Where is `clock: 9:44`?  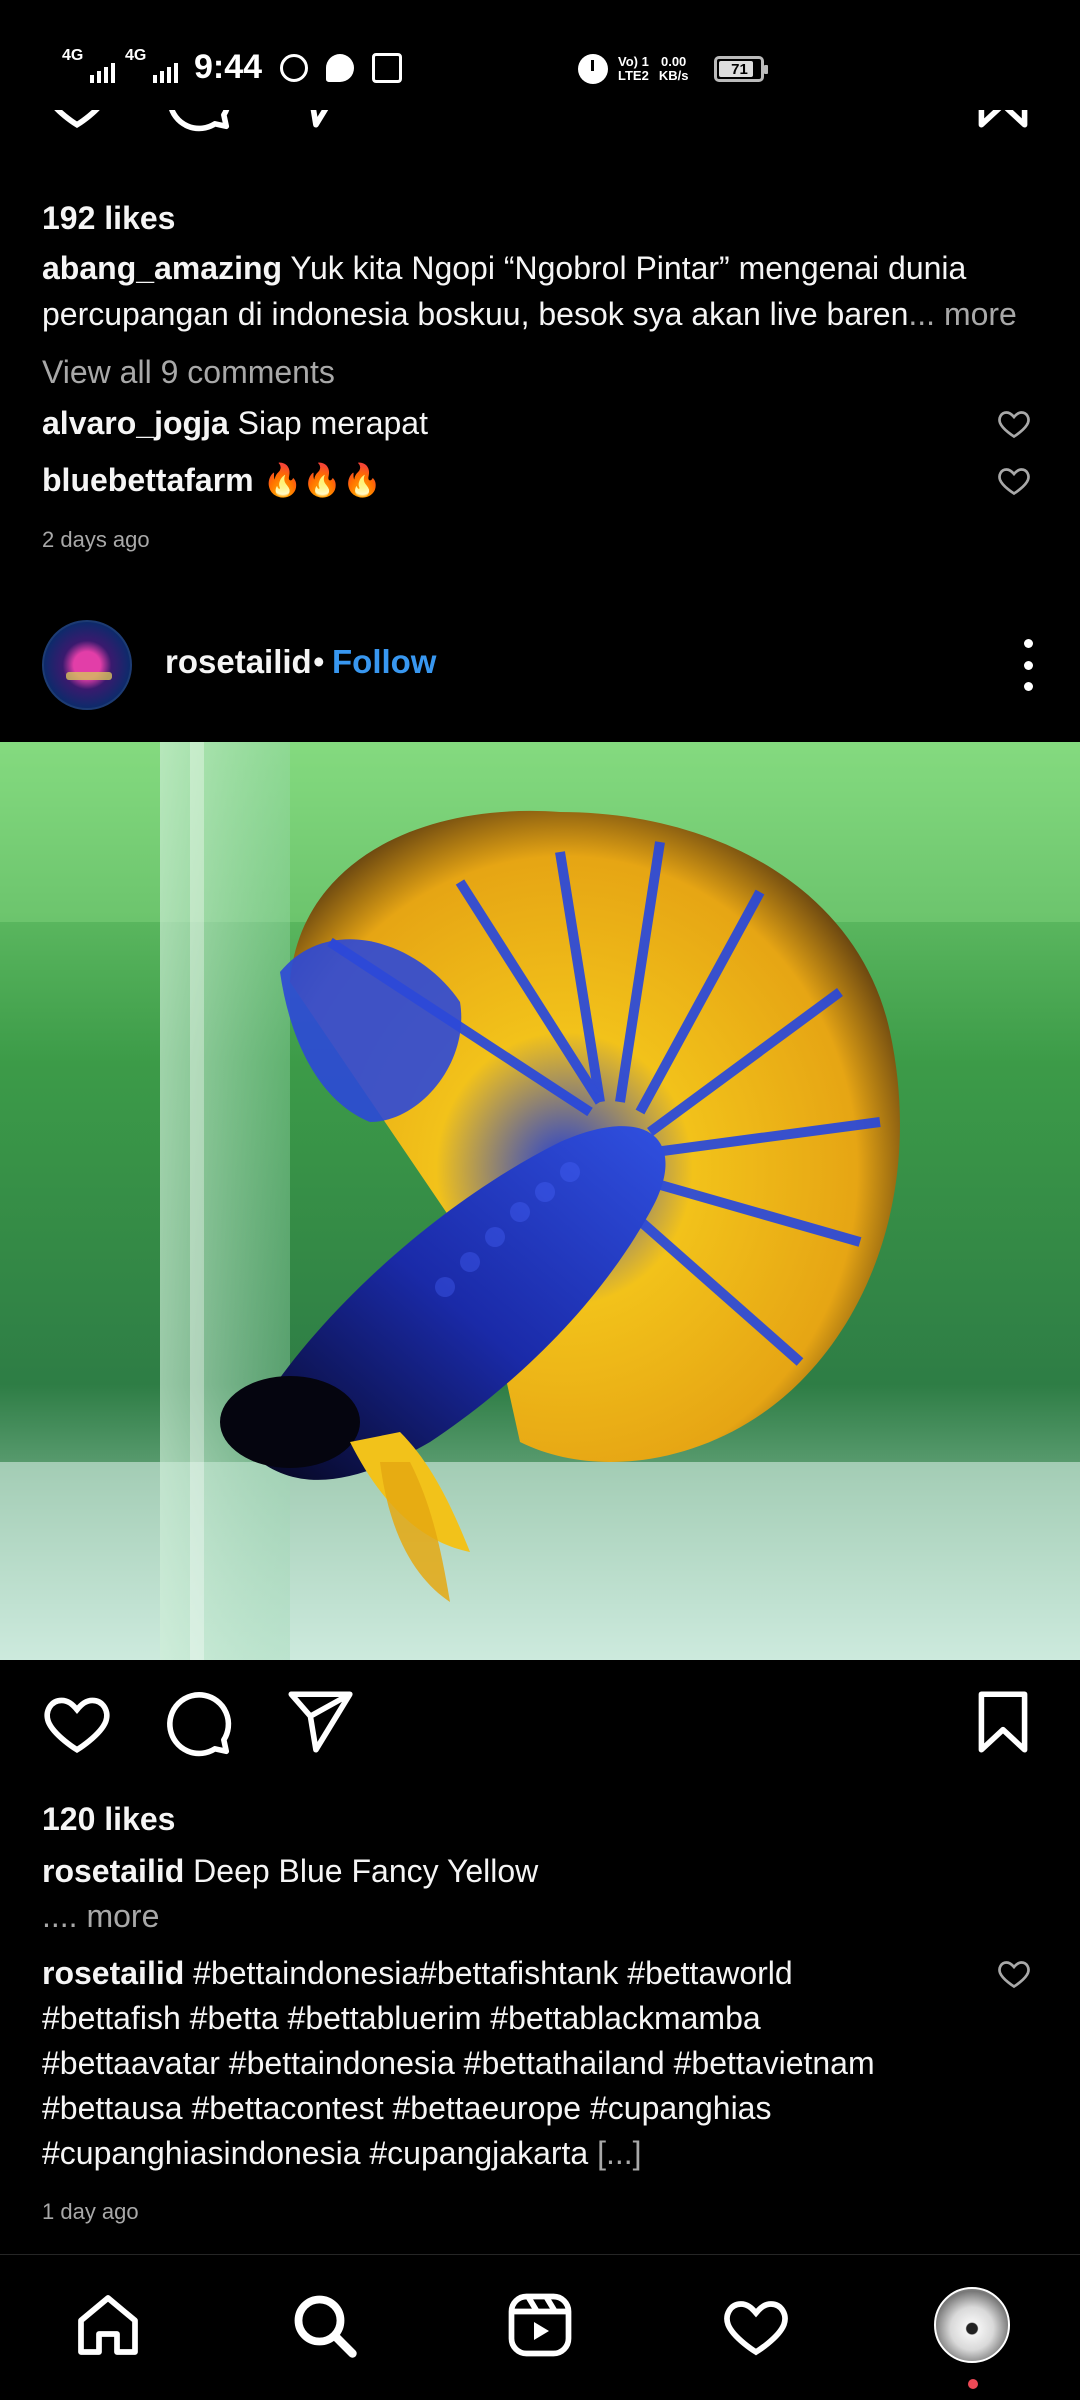 clock: 9:44 is located at coordinates (228, 67).